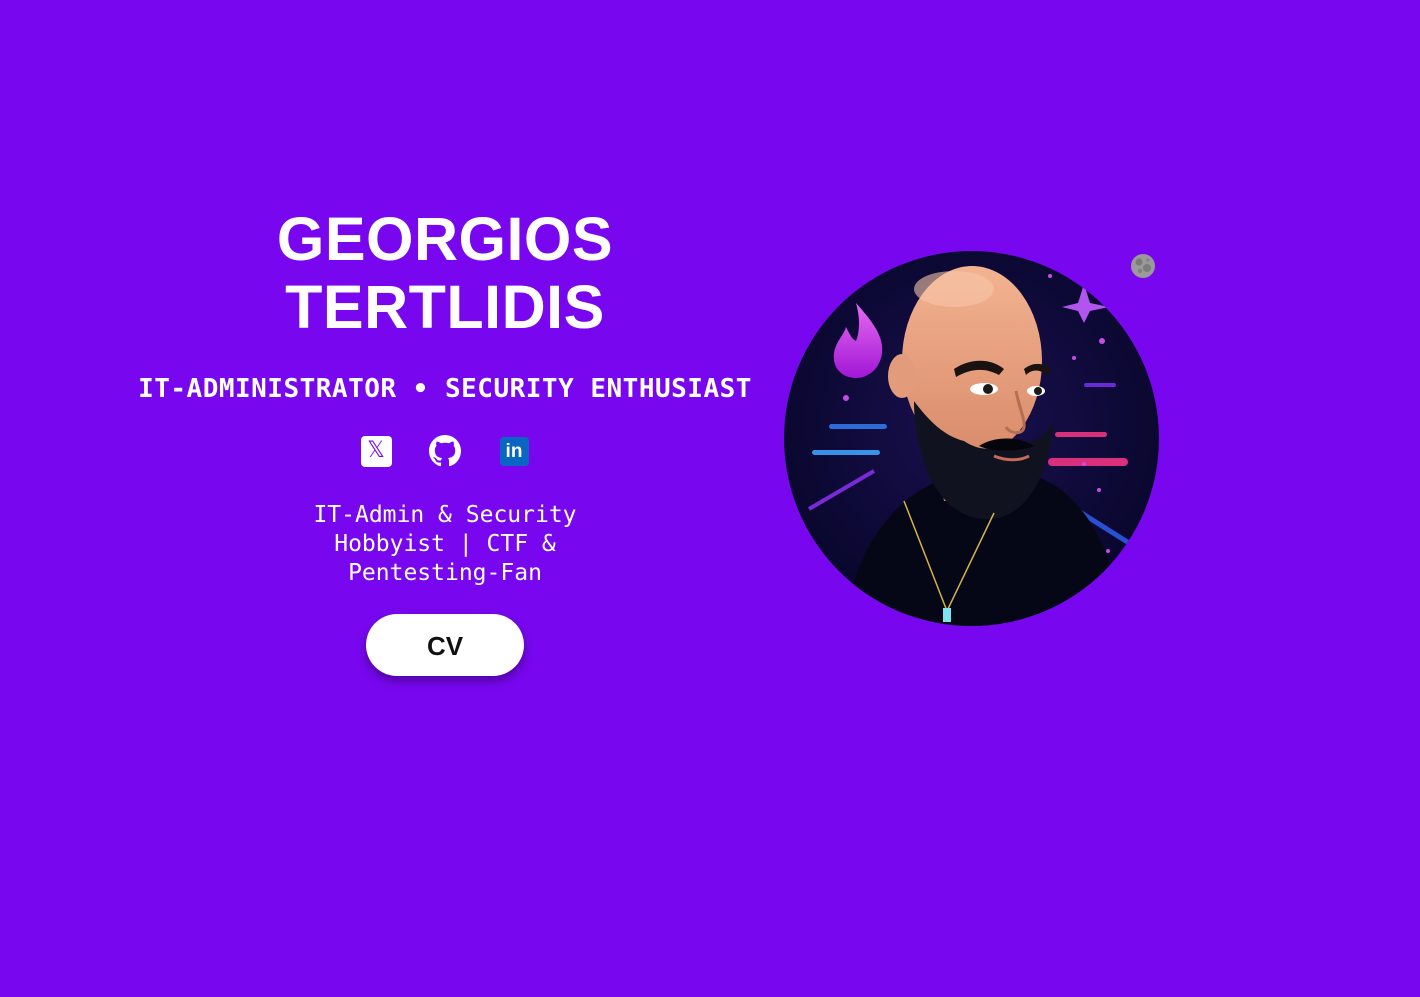 The image size is (1420, 997). I want to click on linkedin-glyph: in, so click(514, 451).